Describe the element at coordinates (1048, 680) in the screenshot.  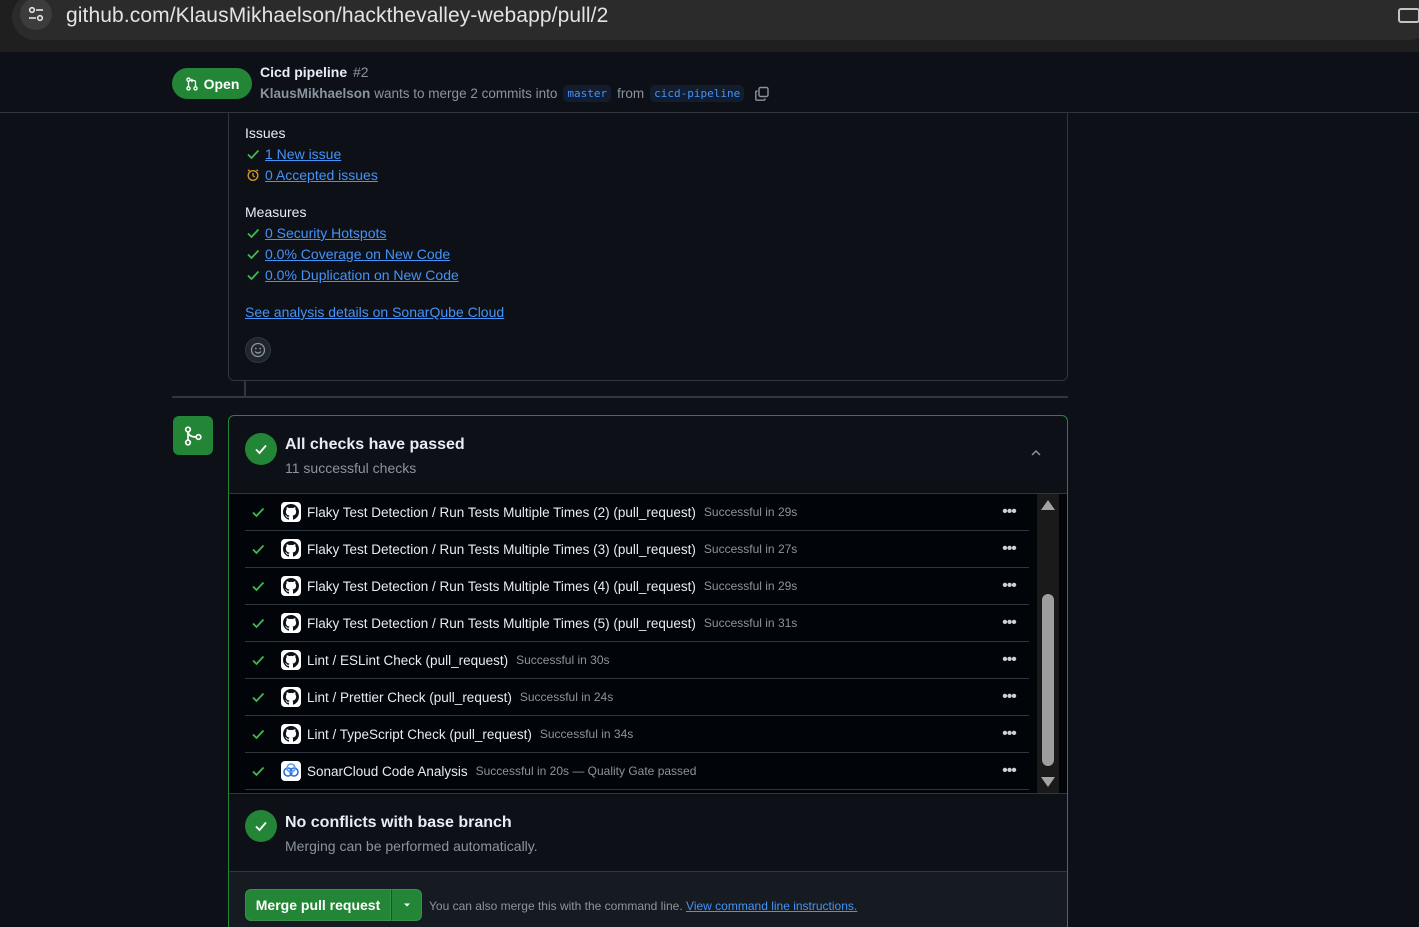
I see `scroll-thumb` at that location.